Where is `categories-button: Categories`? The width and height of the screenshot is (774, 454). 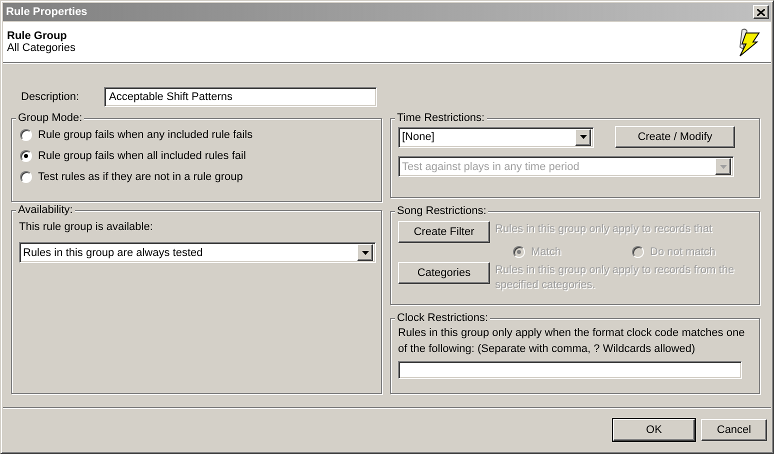 categories-button: Categories is located at coordinates (444, 273).